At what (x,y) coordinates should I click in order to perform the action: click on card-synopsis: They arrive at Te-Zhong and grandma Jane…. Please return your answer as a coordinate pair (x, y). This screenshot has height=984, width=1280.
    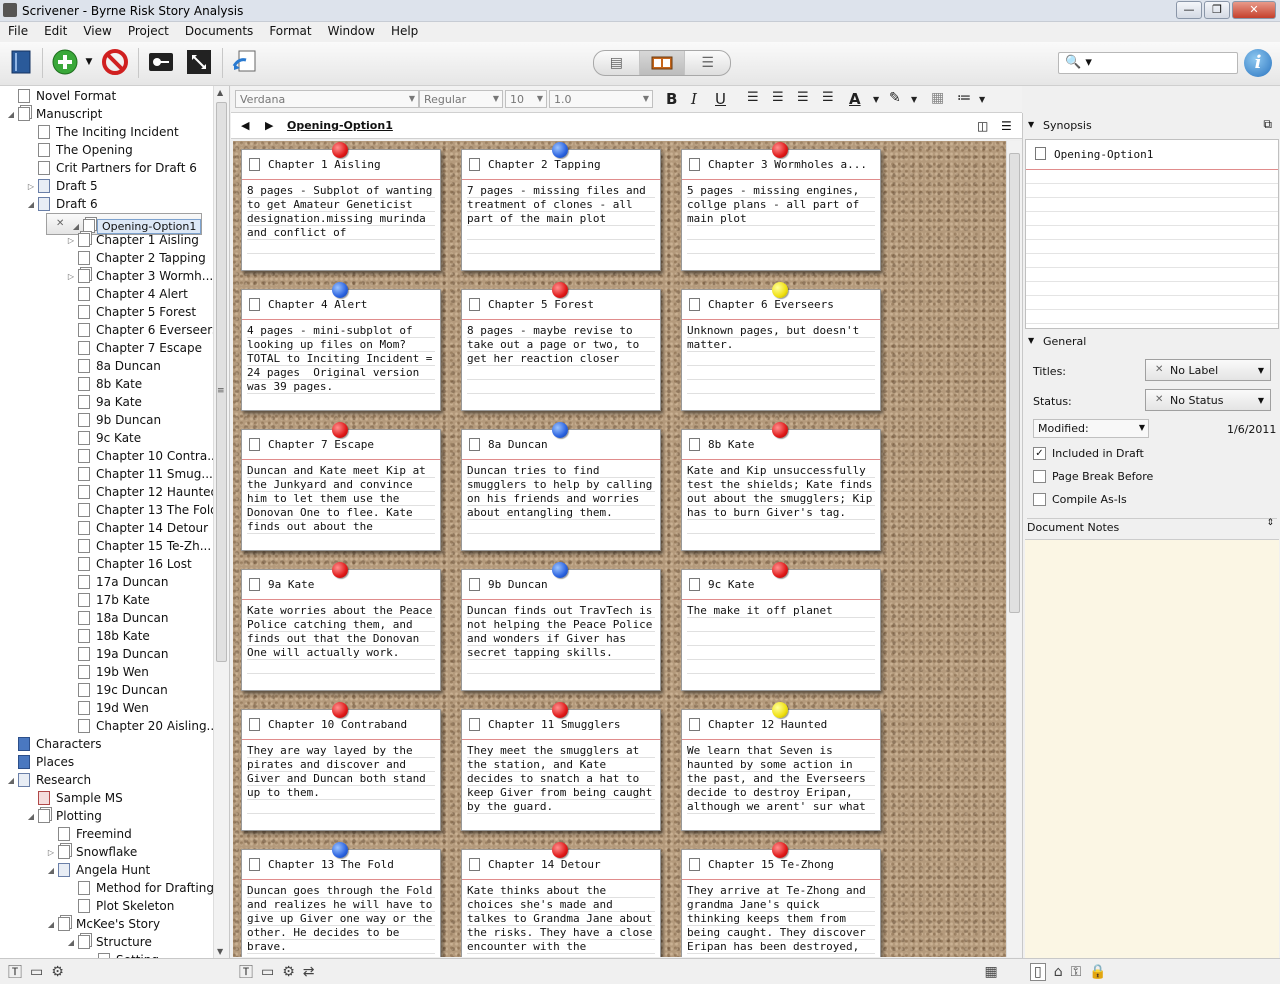
    Looking at the image, I should click on (781, 919).